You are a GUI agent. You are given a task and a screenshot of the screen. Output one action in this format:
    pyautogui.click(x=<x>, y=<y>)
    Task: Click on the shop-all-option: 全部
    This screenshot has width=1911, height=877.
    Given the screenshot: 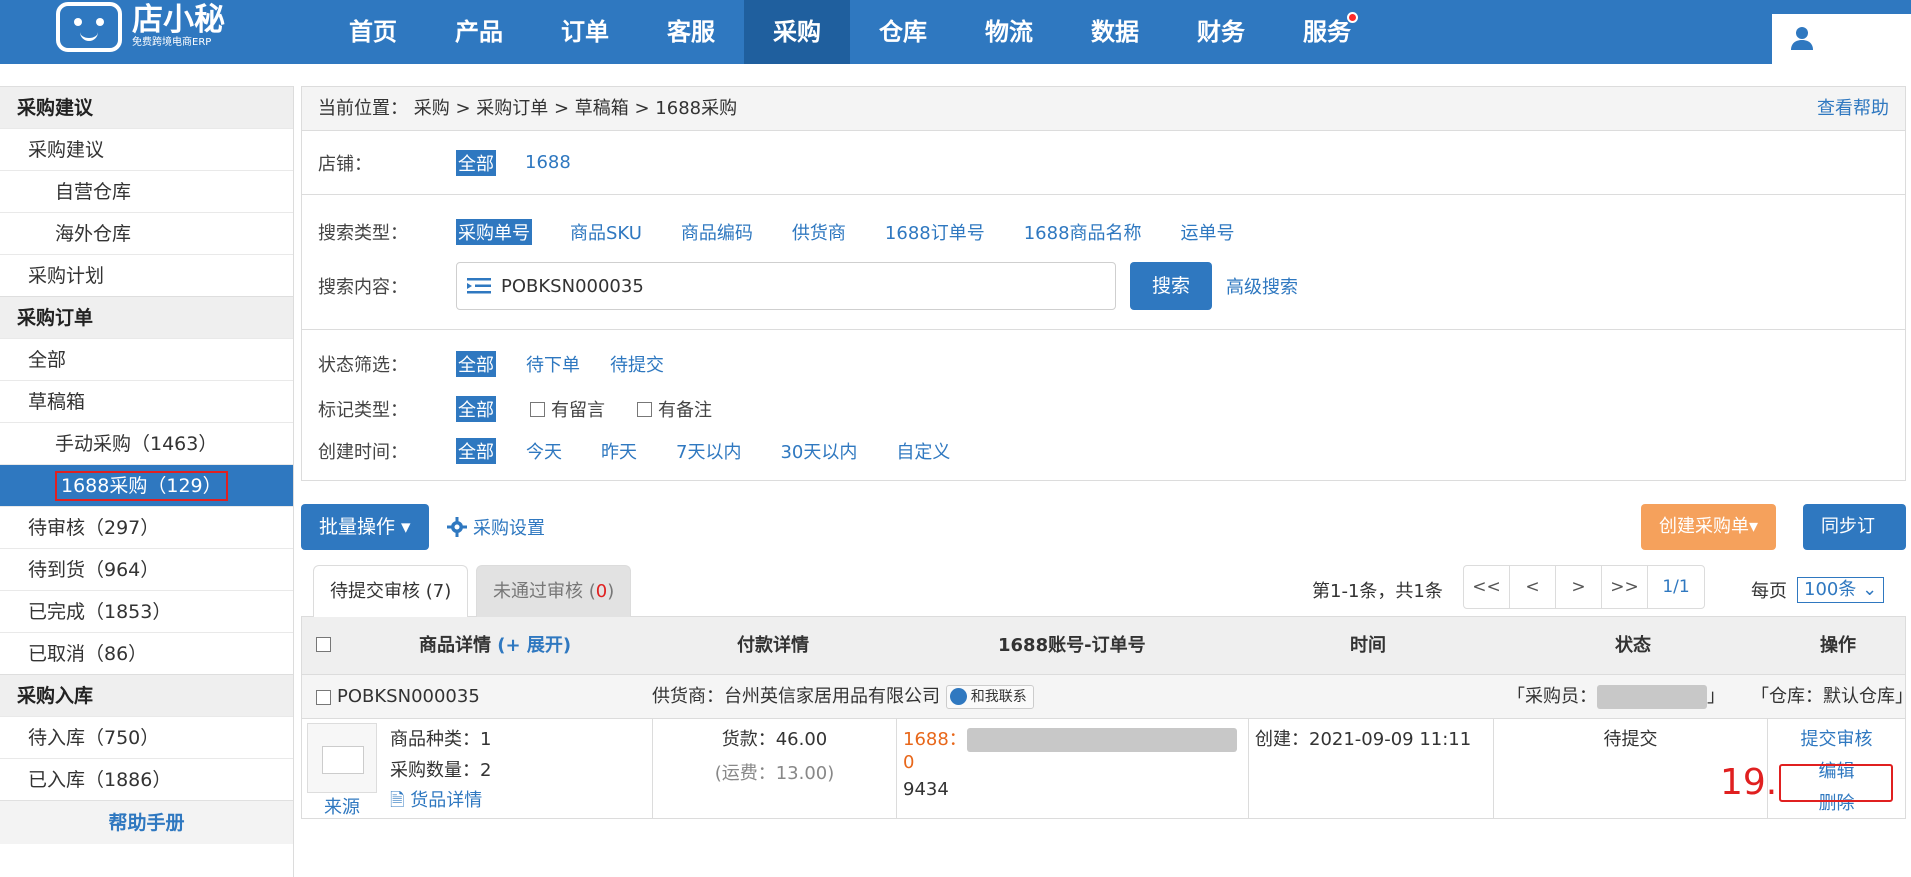 What is the action you would take?
    pyautogui.click(x=476, y=162)
    